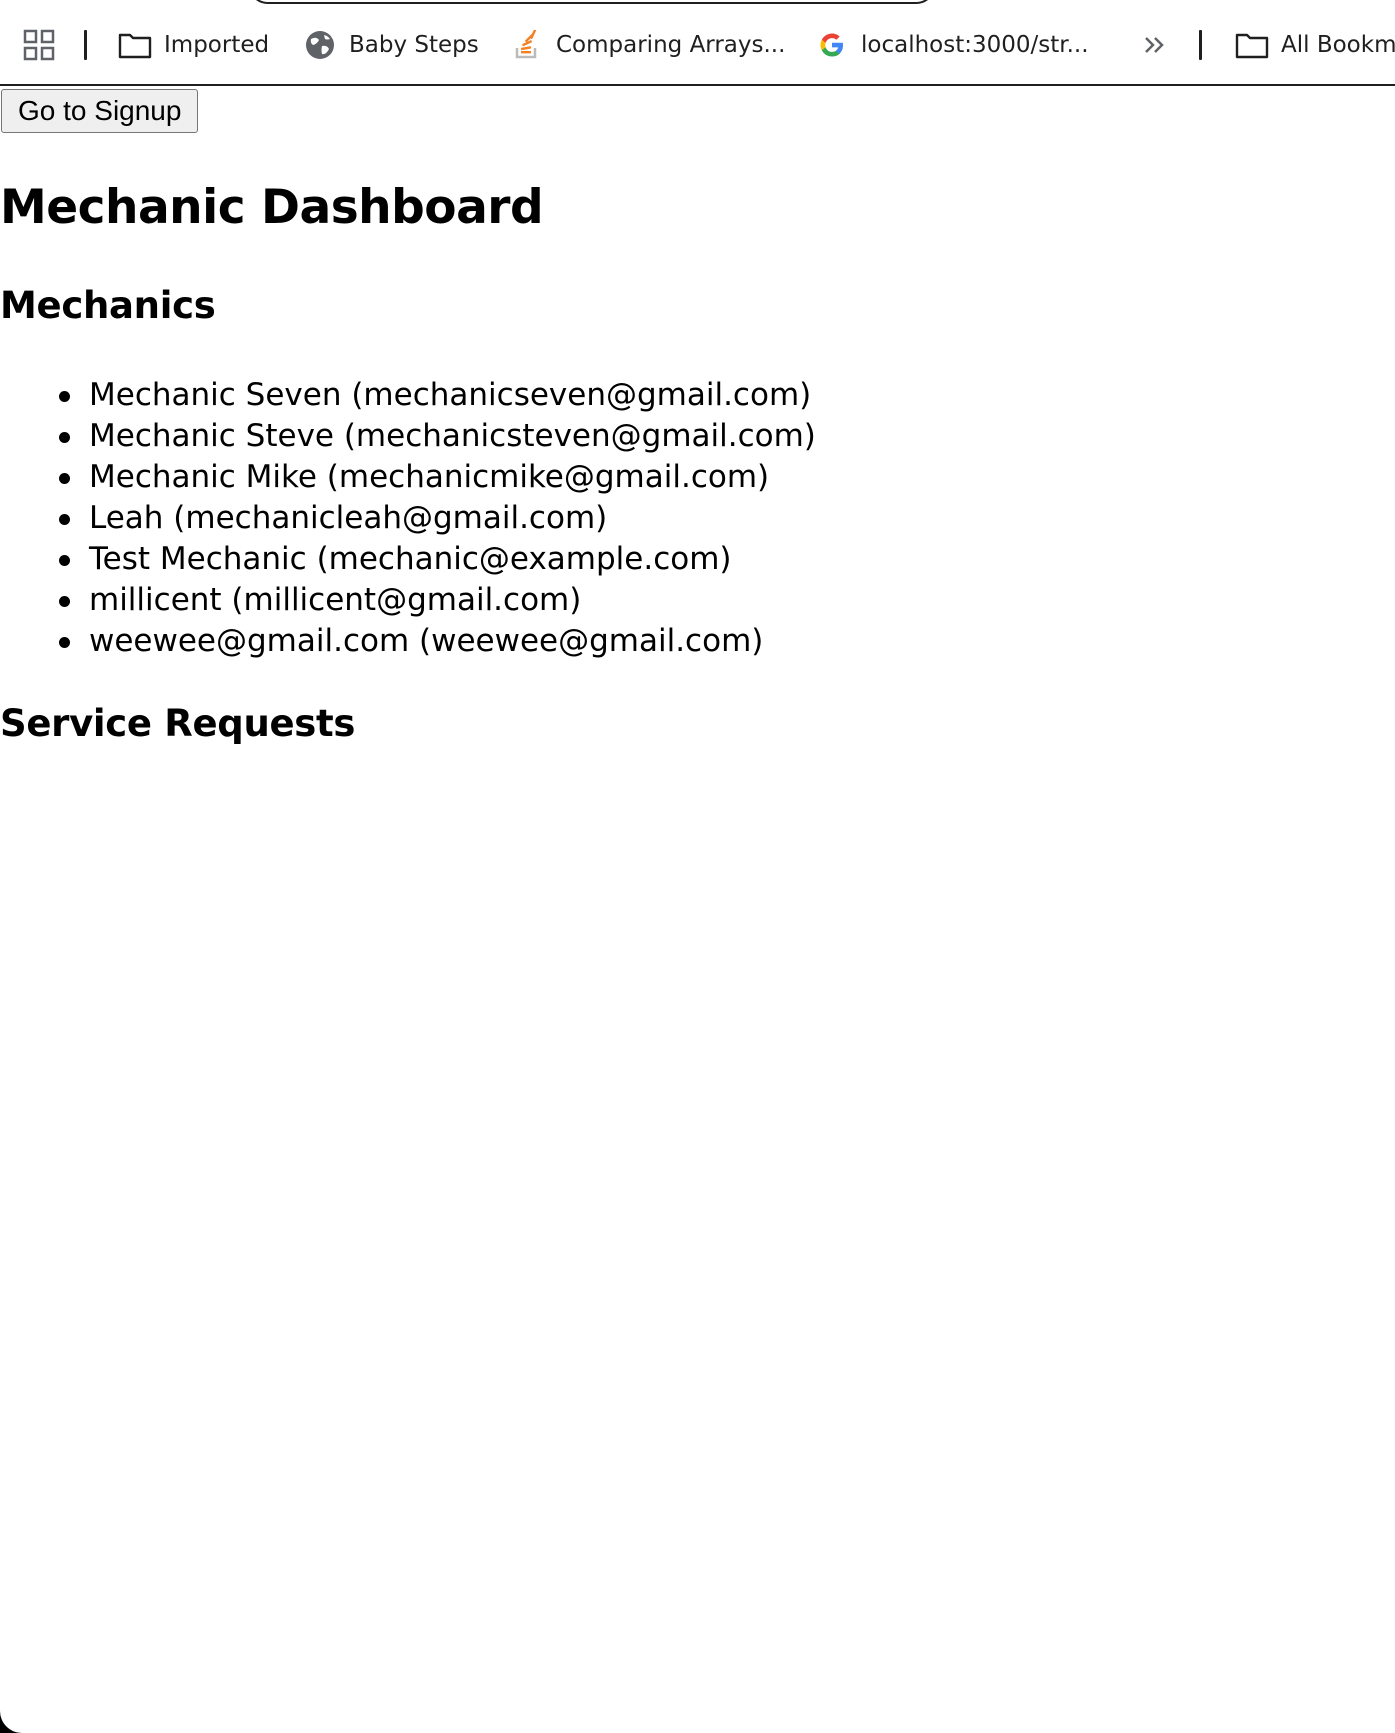 The width and height of the screenshot is (1395, 1733). What do you see at coordinates (348, 518) in the screenshot?
I see `mechanic-entry: Leah (mechanicleah@gmail.com)` at bounding box center [348, 518].